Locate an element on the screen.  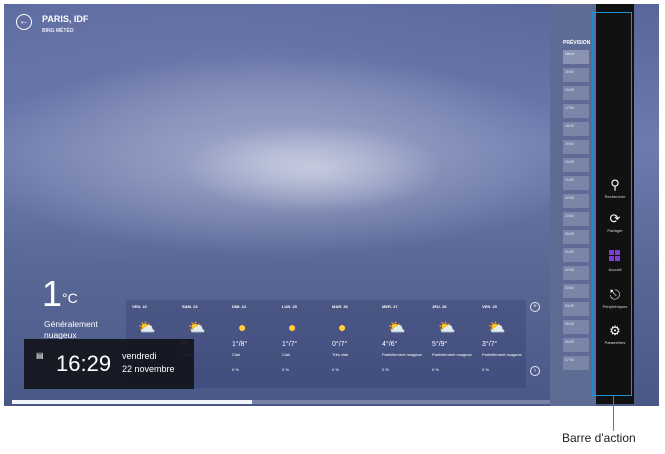
hourly-item: 17:00 is located at coordinates (576, 111).